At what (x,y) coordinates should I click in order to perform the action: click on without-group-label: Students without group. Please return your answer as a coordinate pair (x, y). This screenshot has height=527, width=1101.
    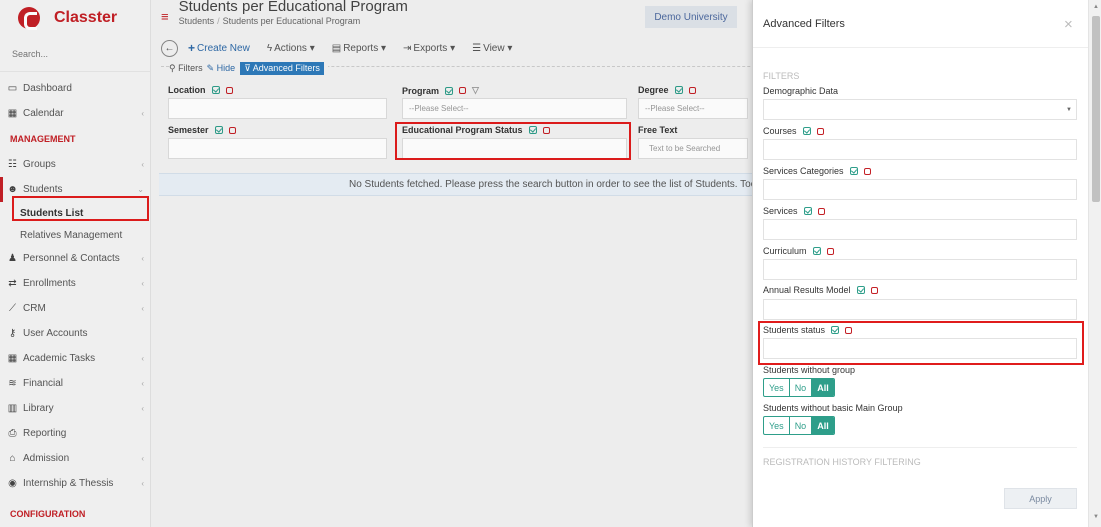
    Looking at the image, I should click on (809, 370).